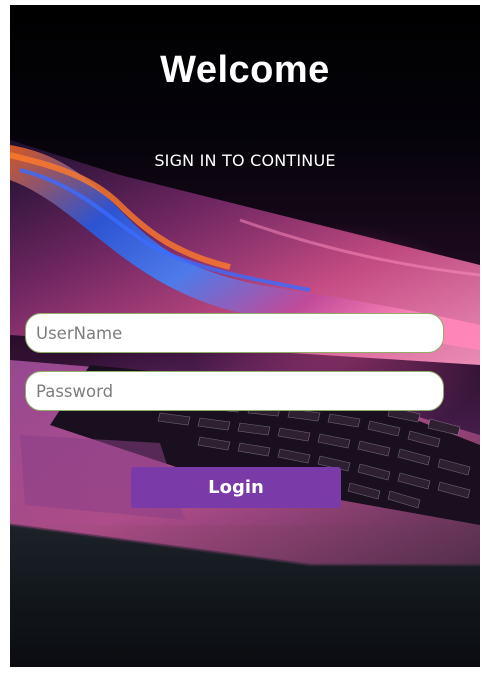 Image resolution: width=483 pixels, height=677 pixels. I want to click on password-input, so click(234, 391).